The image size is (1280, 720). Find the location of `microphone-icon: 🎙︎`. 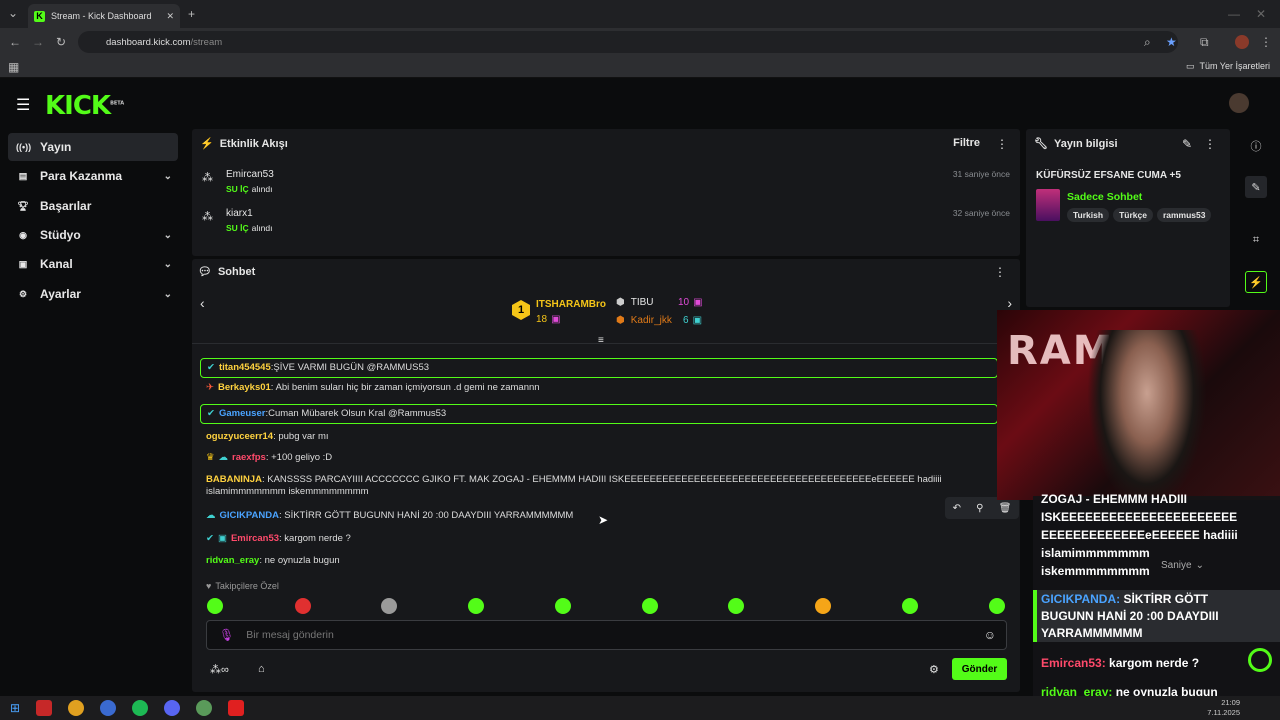

microphone-icon: 🎙︎ is located at coordinates (226, 635).